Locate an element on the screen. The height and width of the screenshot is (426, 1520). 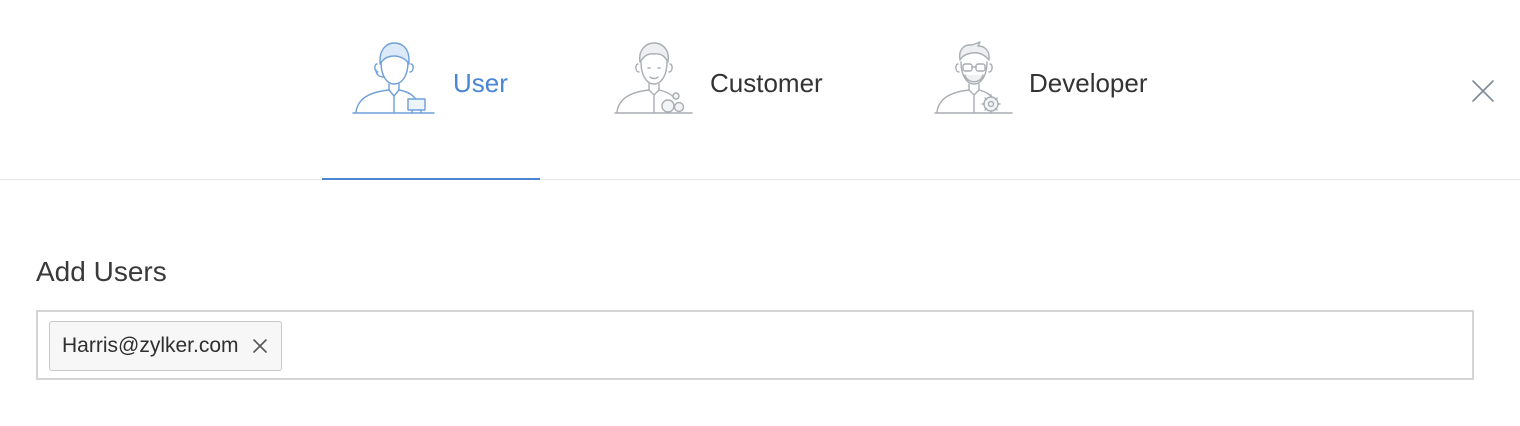
user-tag: Harris@zylker.com is located at coordinates (165, 346).